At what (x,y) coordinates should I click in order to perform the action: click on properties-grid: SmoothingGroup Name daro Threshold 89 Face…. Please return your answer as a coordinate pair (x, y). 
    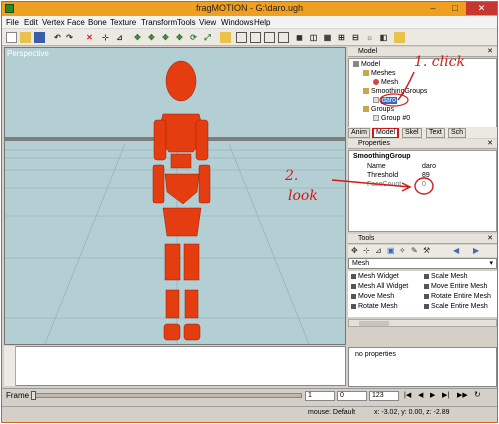
    Looking at the image, I should click on (422, 191).